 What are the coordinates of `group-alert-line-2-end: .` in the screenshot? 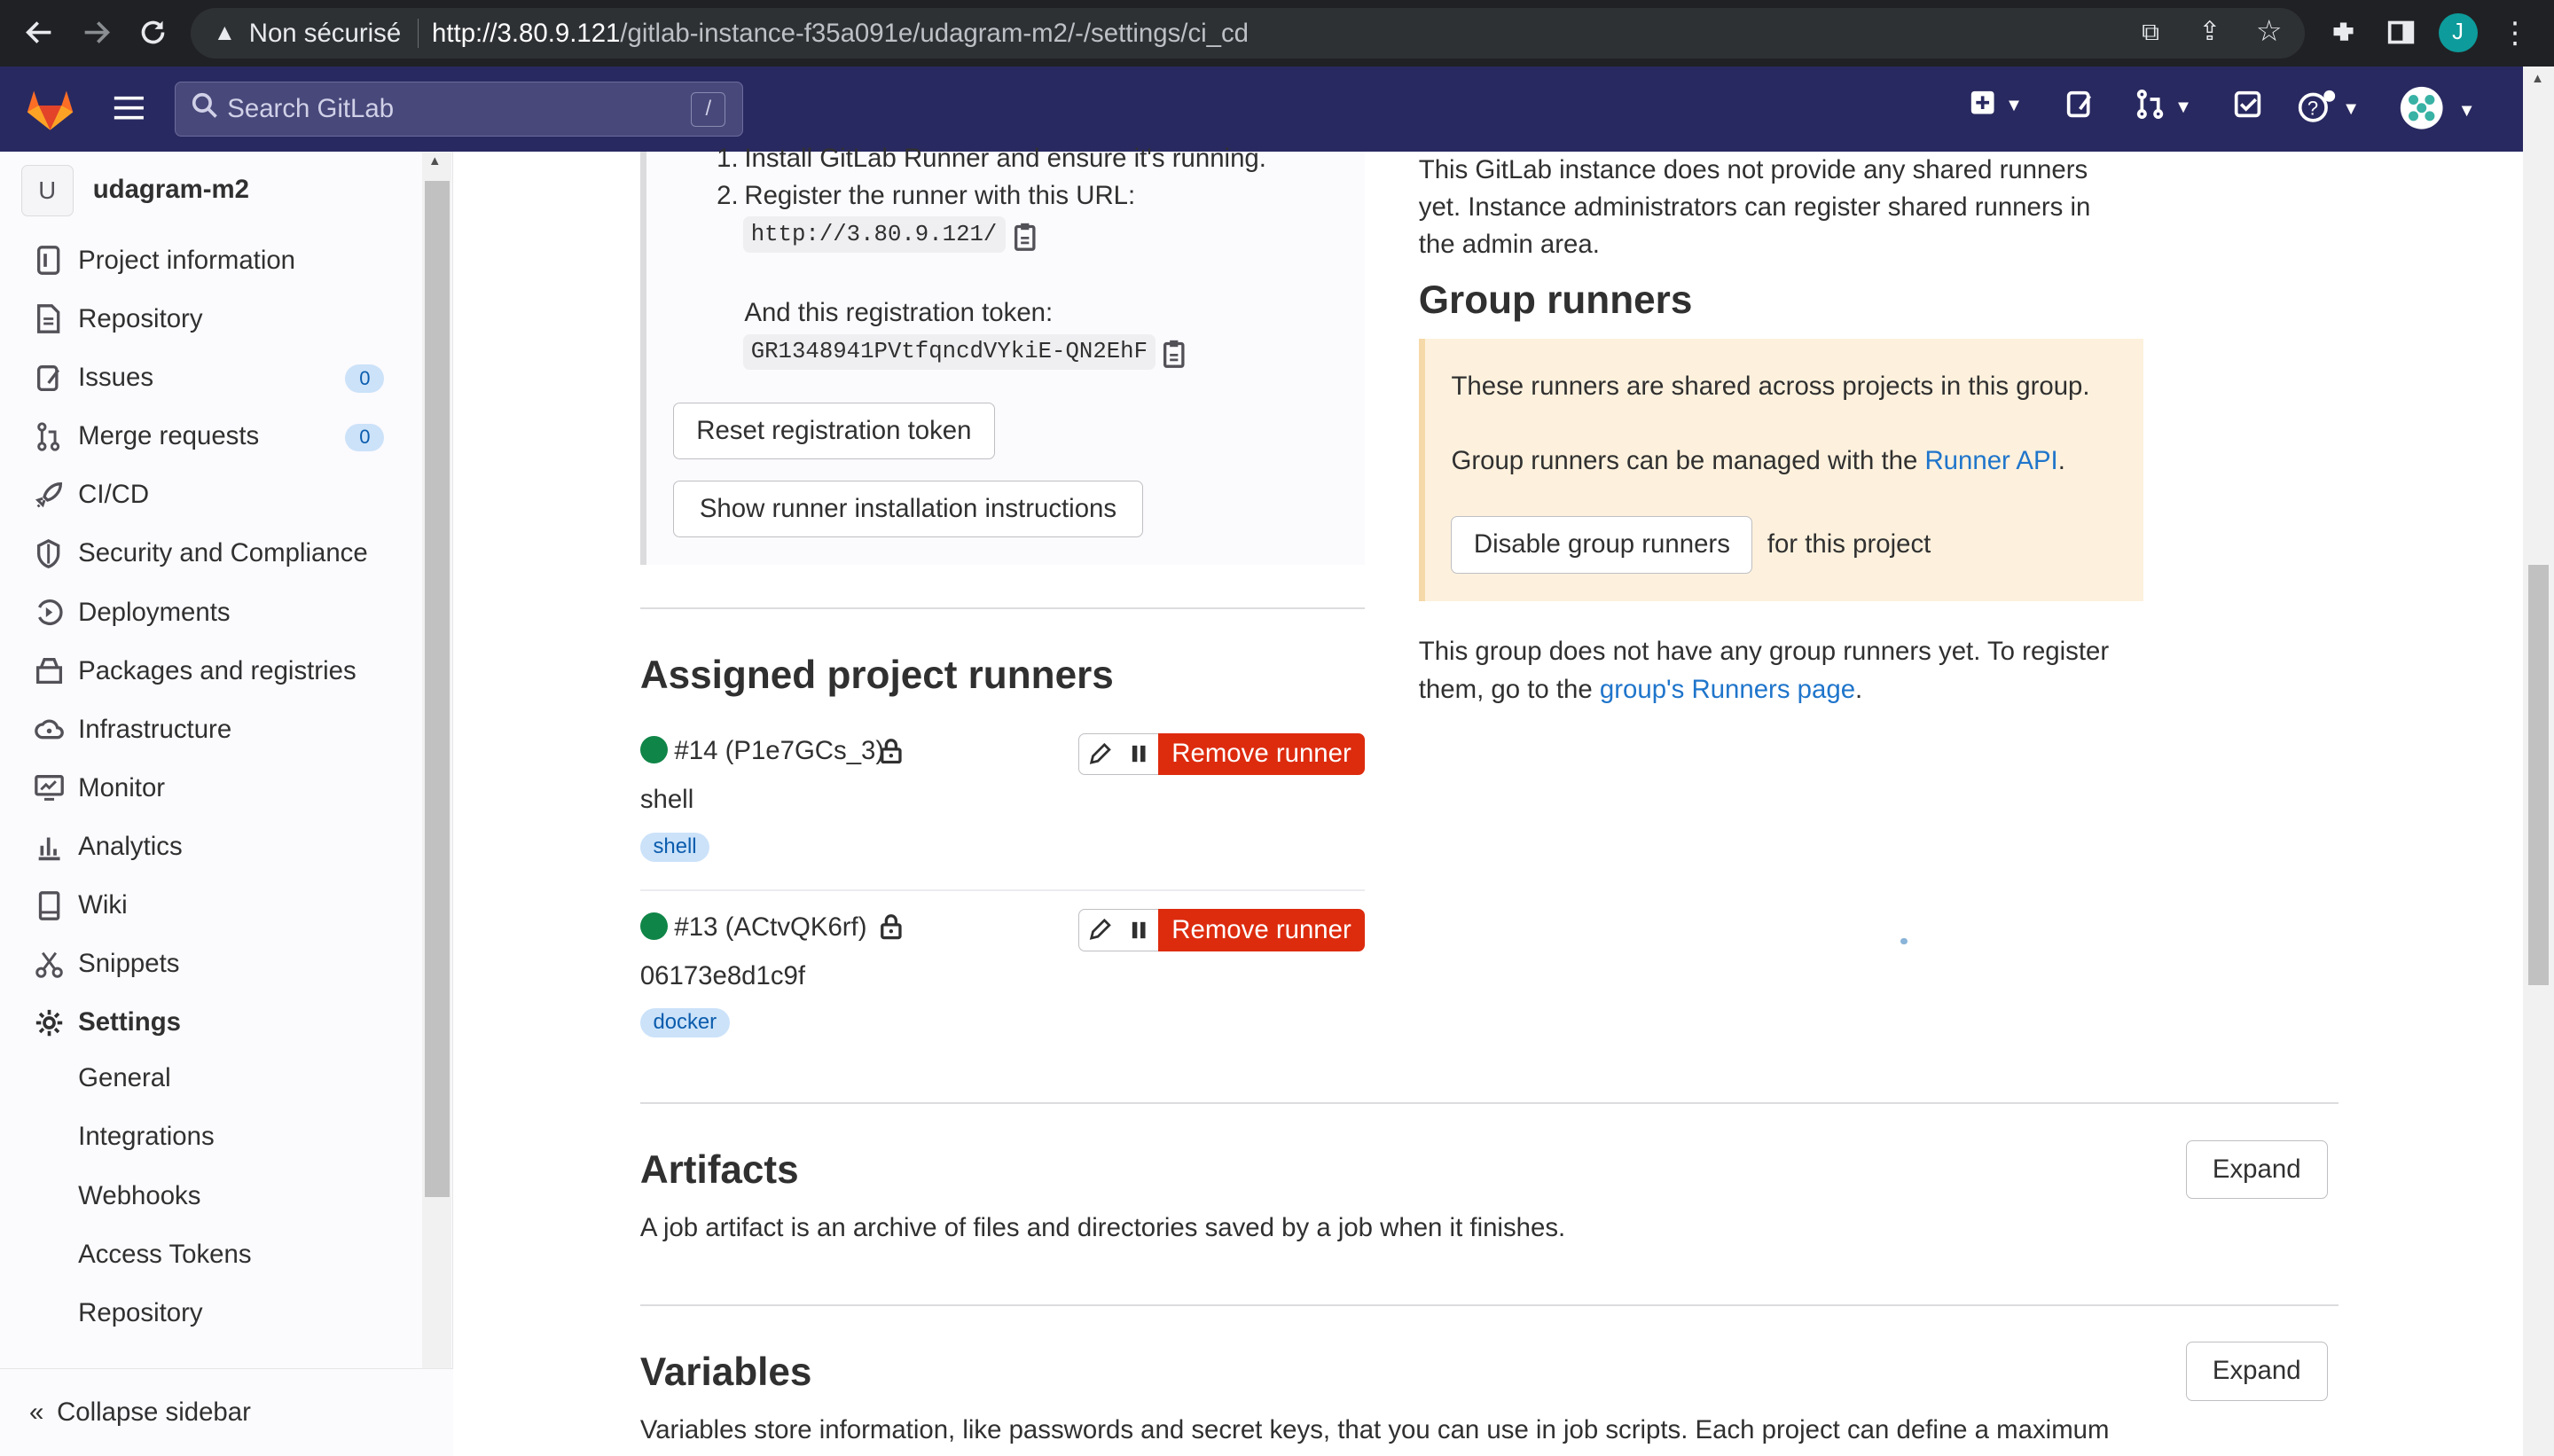 It's located at (2061, 461).